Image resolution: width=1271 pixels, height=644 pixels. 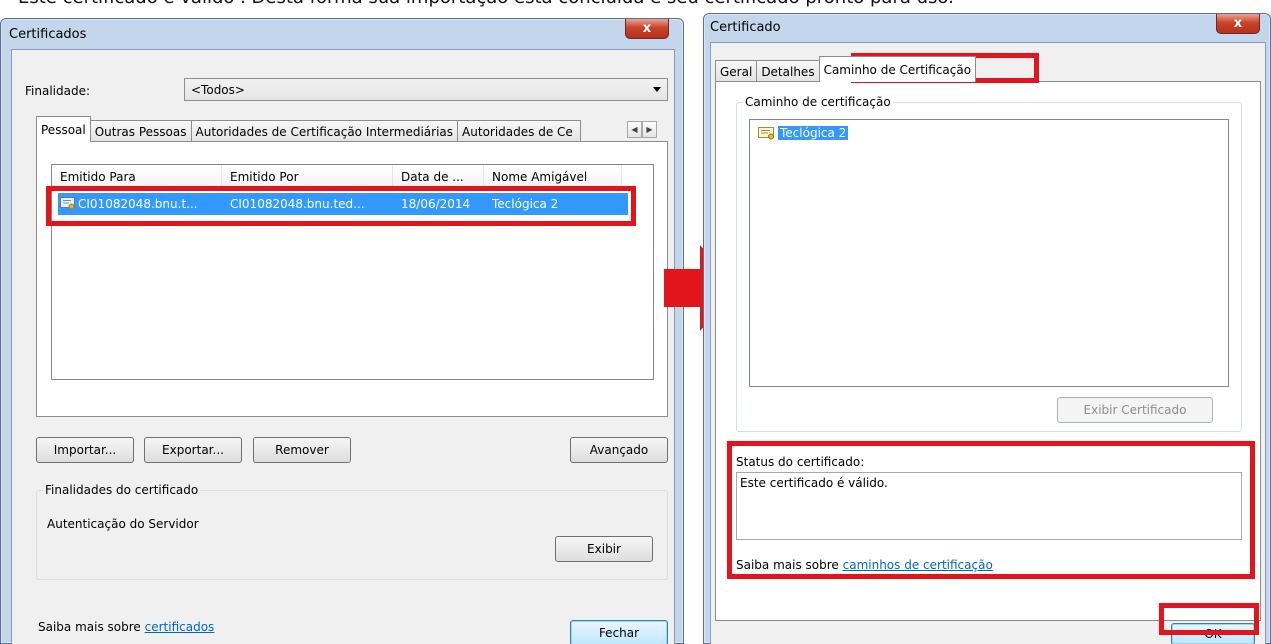 What do you see at coordinates (604, 549) in the screenshot?
I see `view-button: Exibir` at bounding box center [604, 549].